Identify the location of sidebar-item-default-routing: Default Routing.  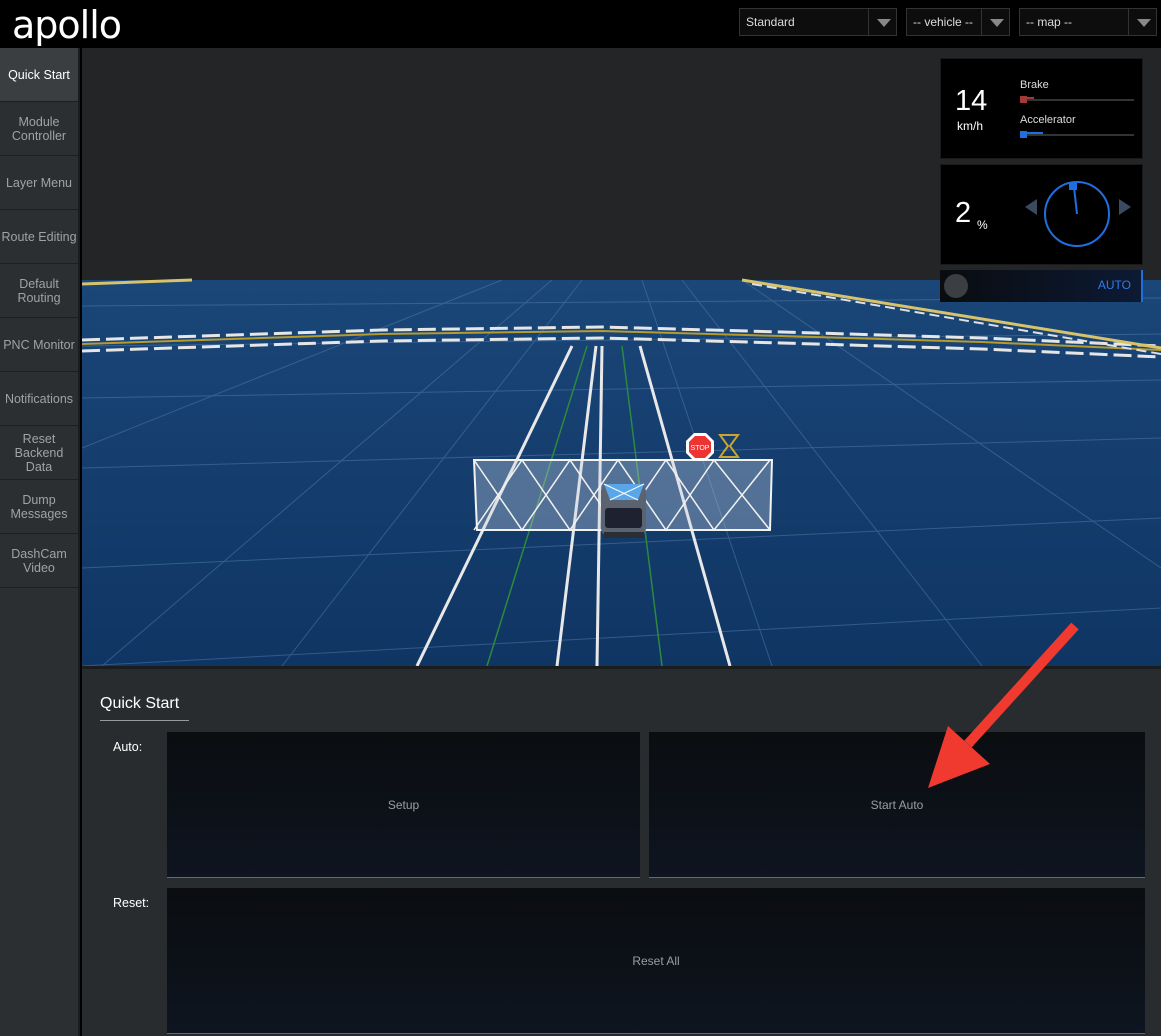
(39, 291).